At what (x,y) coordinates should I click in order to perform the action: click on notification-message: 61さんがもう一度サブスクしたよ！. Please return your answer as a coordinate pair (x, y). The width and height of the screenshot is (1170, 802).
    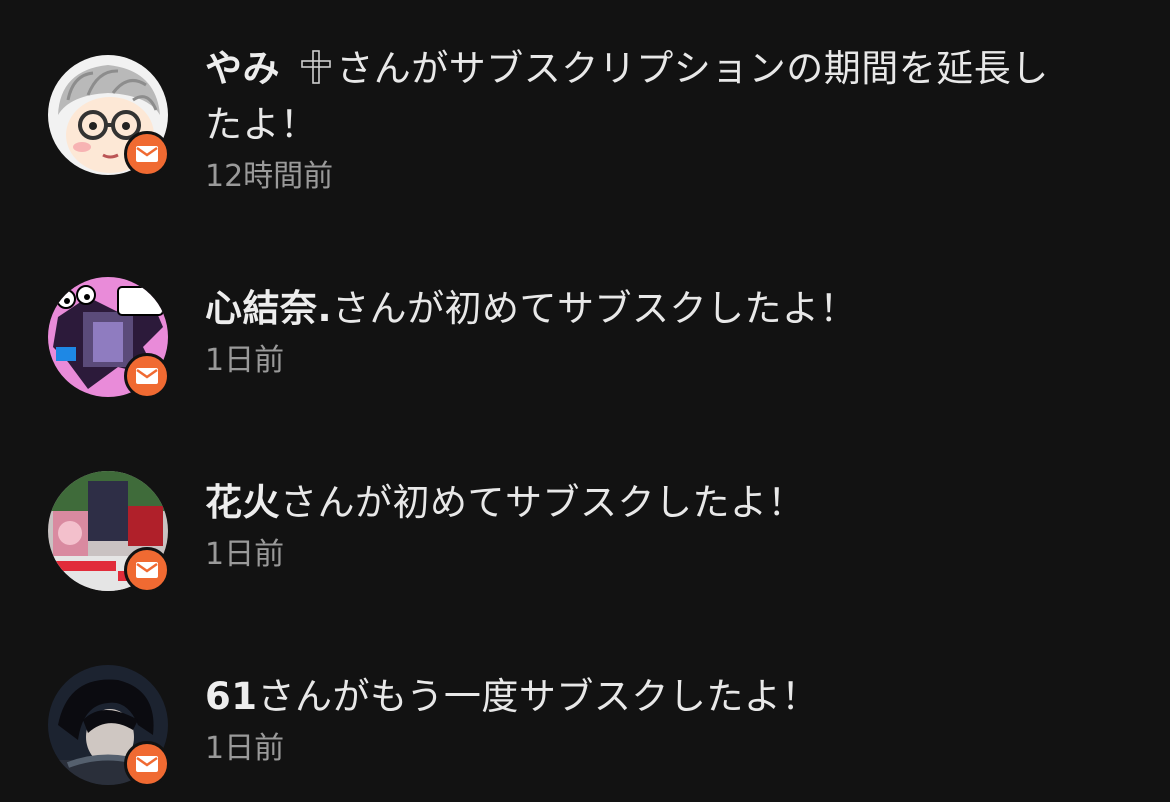
    Looking at the image, I should click on (655, 697).